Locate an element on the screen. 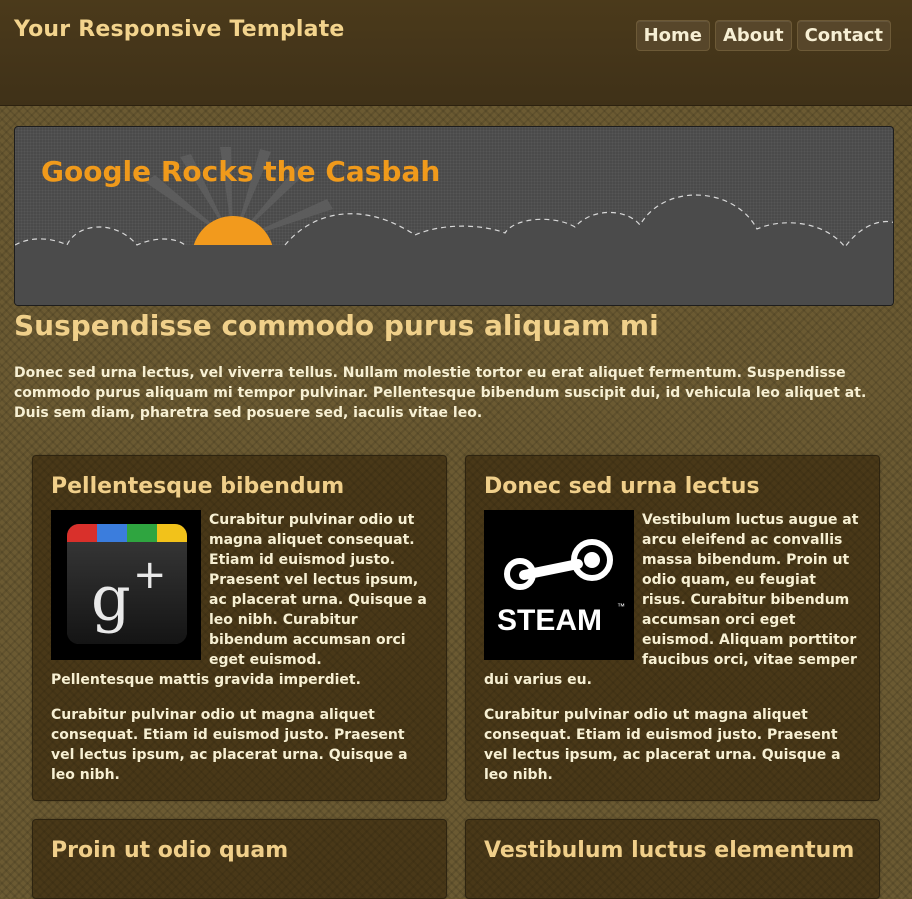 This screenshot has height=899, width=912. steam-logo-text: STEAM is located at coordinates (549, 620).